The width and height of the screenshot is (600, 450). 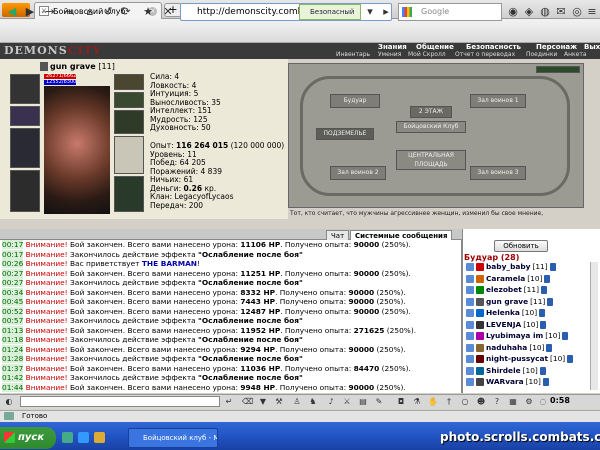 I want to click on chat-time: 01:18, so click(x=13, y=339).